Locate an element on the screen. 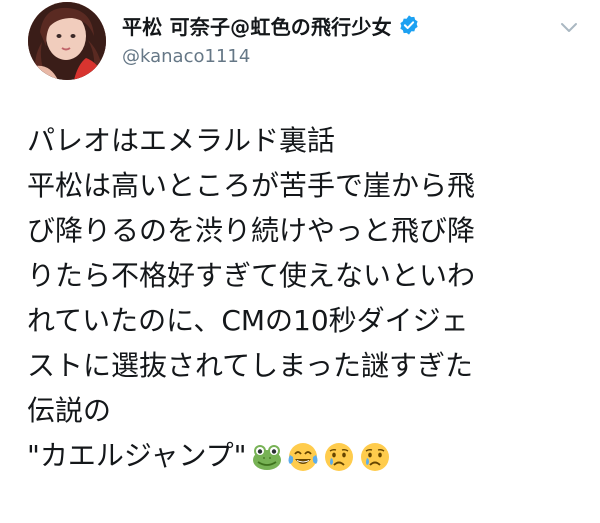  tweet-line: 伝説の is located at coordinates (69, 410).